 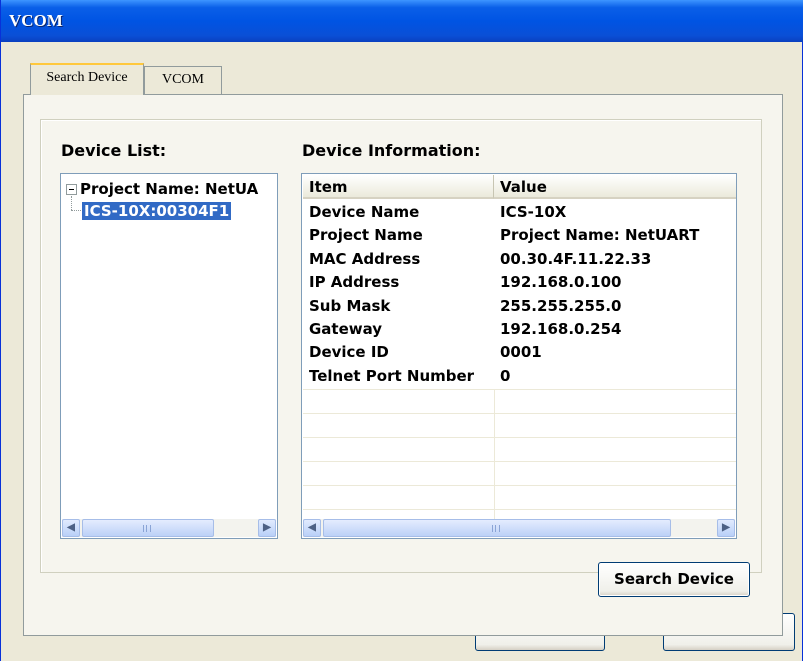 What do you see at coordinates (36, 20) in the screenshot?
I see `window-title: VCOM` at bounding box center [36, 20].